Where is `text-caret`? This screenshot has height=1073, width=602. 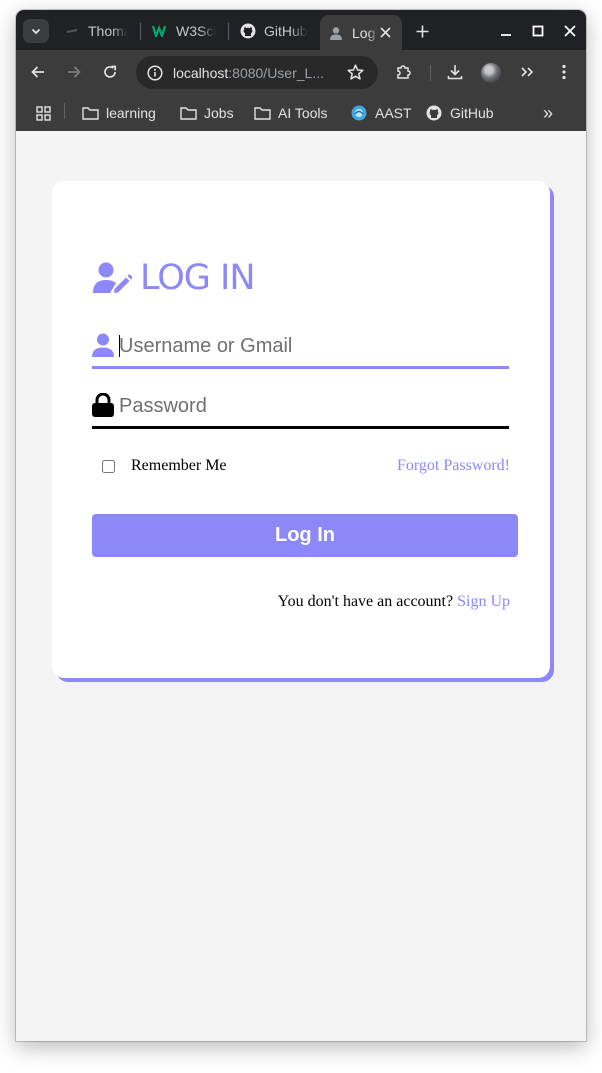
text-caret is located at coordinates (119, 346).